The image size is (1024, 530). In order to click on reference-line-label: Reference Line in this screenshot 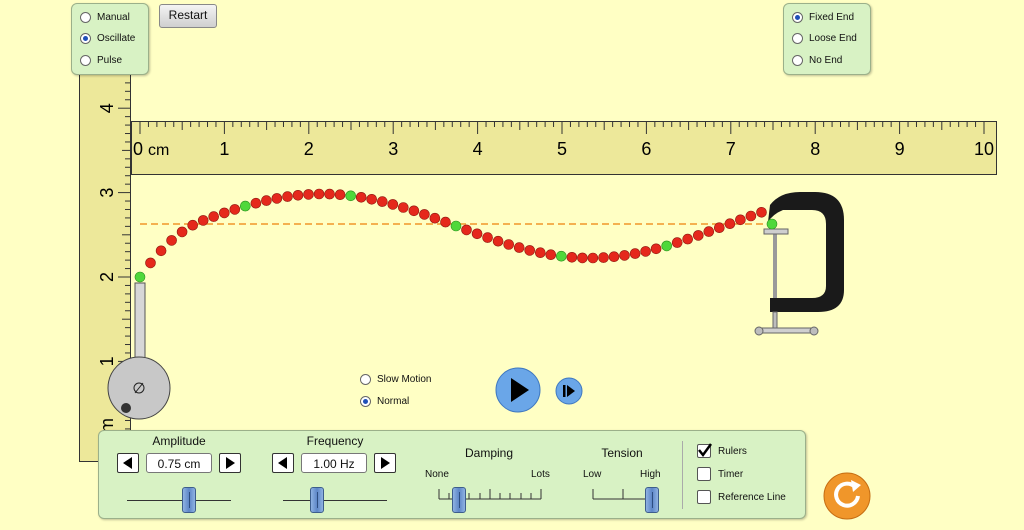, I will do `click(752, 497)`.